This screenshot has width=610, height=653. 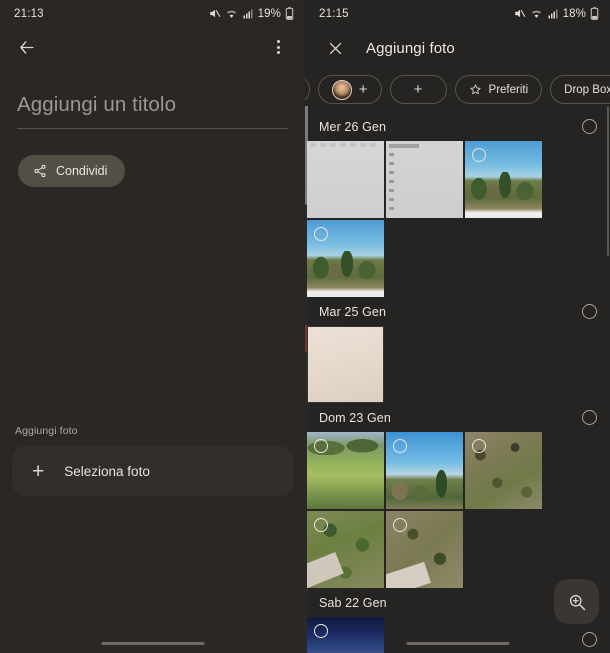 What do you see at coordinates (353, 126) in the screenshot?
I see `date-label: Mer 26 Gen` at bounding box center [353, 126].